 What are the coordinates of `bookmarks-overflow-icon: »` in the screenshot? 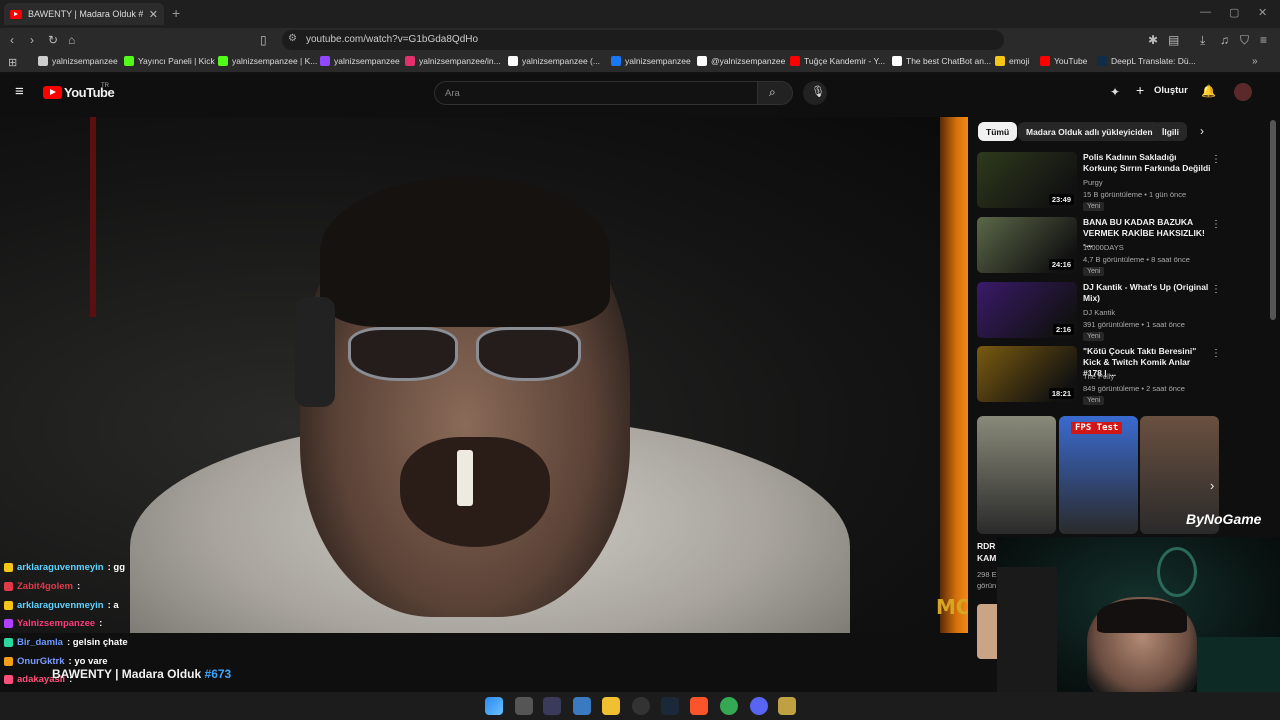 It's located at (1255, 61).